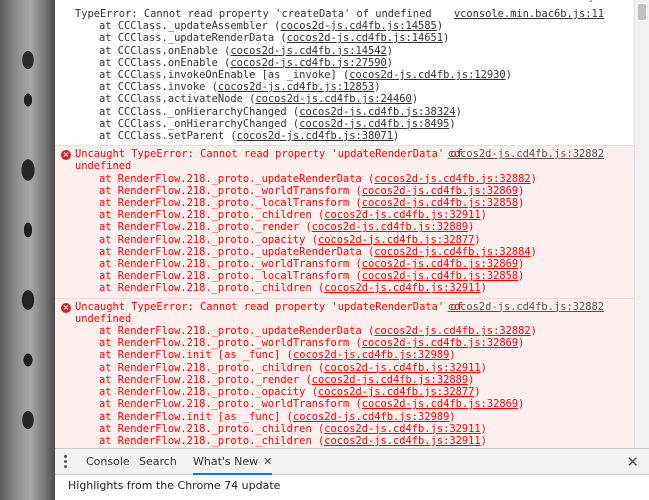 The image size is (649, 500). What do you see at coordinates (196, 355) in the screenshot?
I see `stack-frame-function: at RenderFlow.init [as _func] (` at bounding box center [196, 355].